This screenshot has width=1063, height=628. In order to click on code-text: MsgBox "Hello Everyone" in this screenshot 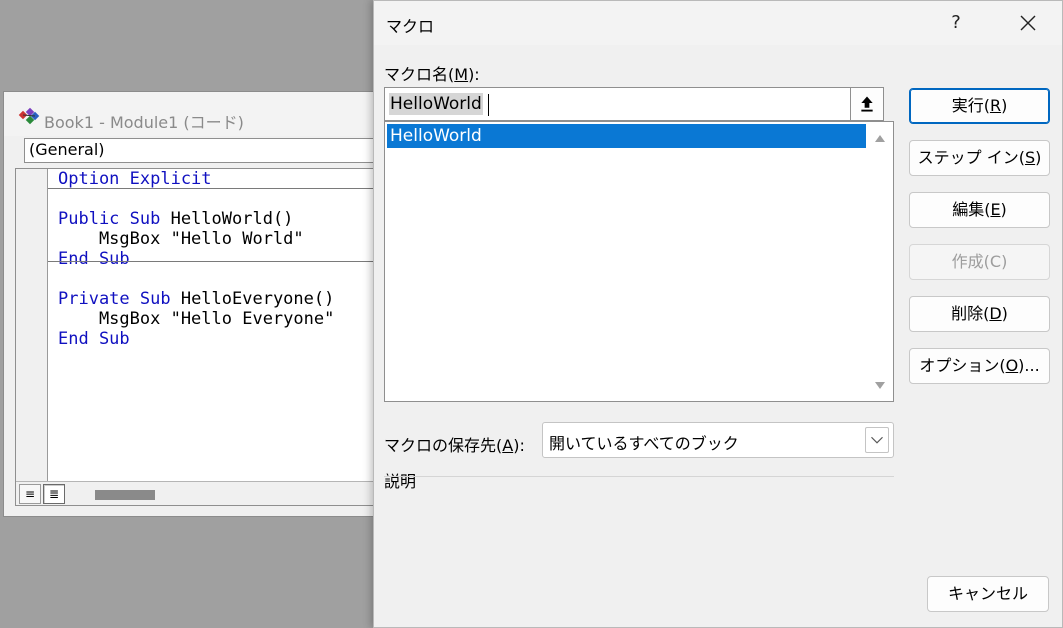, I will do `click(196, 319)`.